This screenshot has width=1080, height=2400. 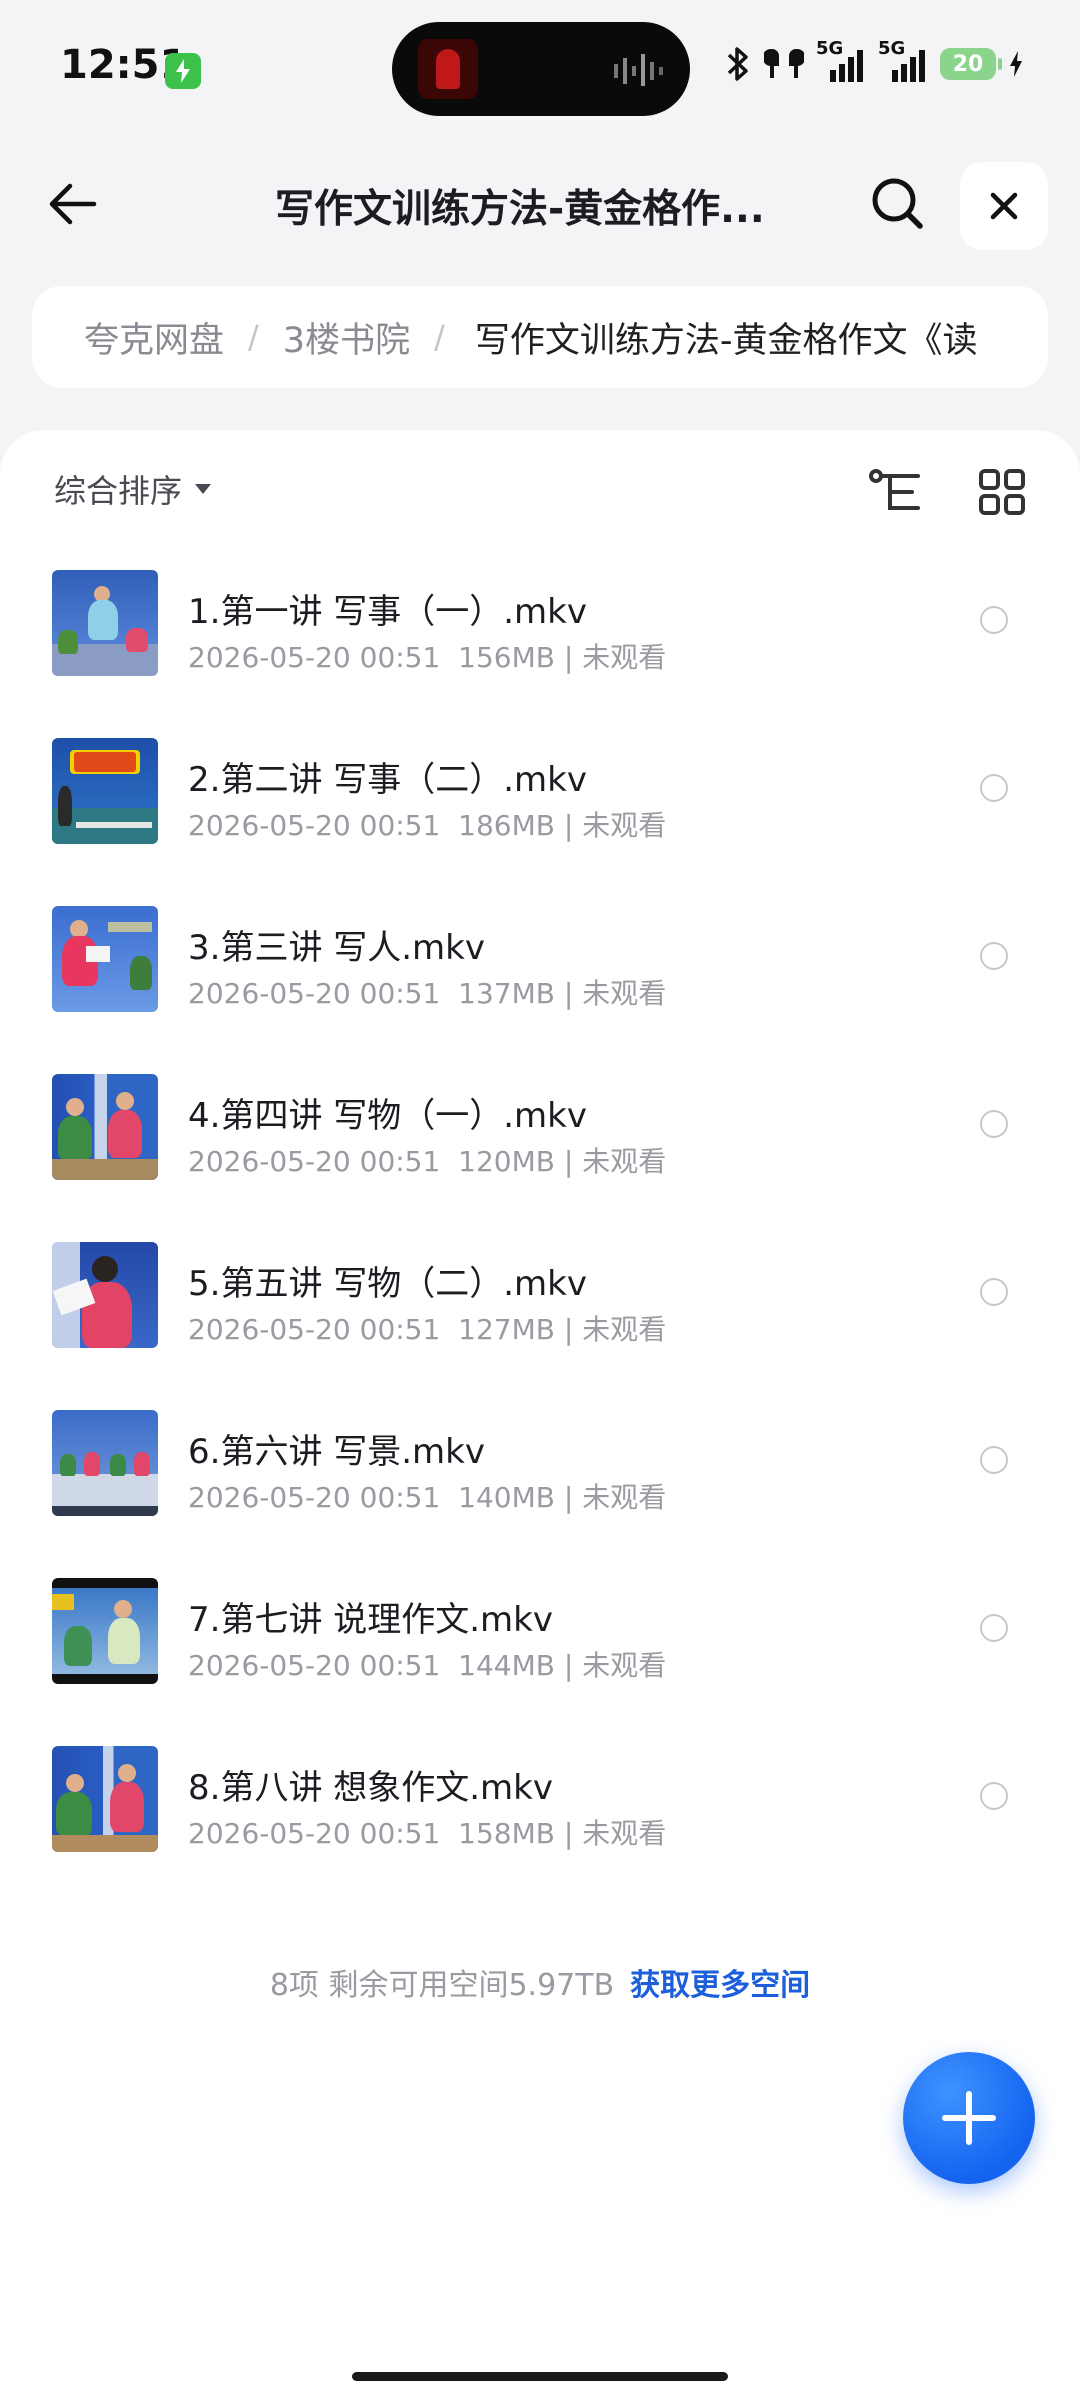 What do you see at coordinates (387, 780) in the screenshot?
I see `file-name: 2.第二讲 写事（二）.mkv` at bounding box center [387, 780].